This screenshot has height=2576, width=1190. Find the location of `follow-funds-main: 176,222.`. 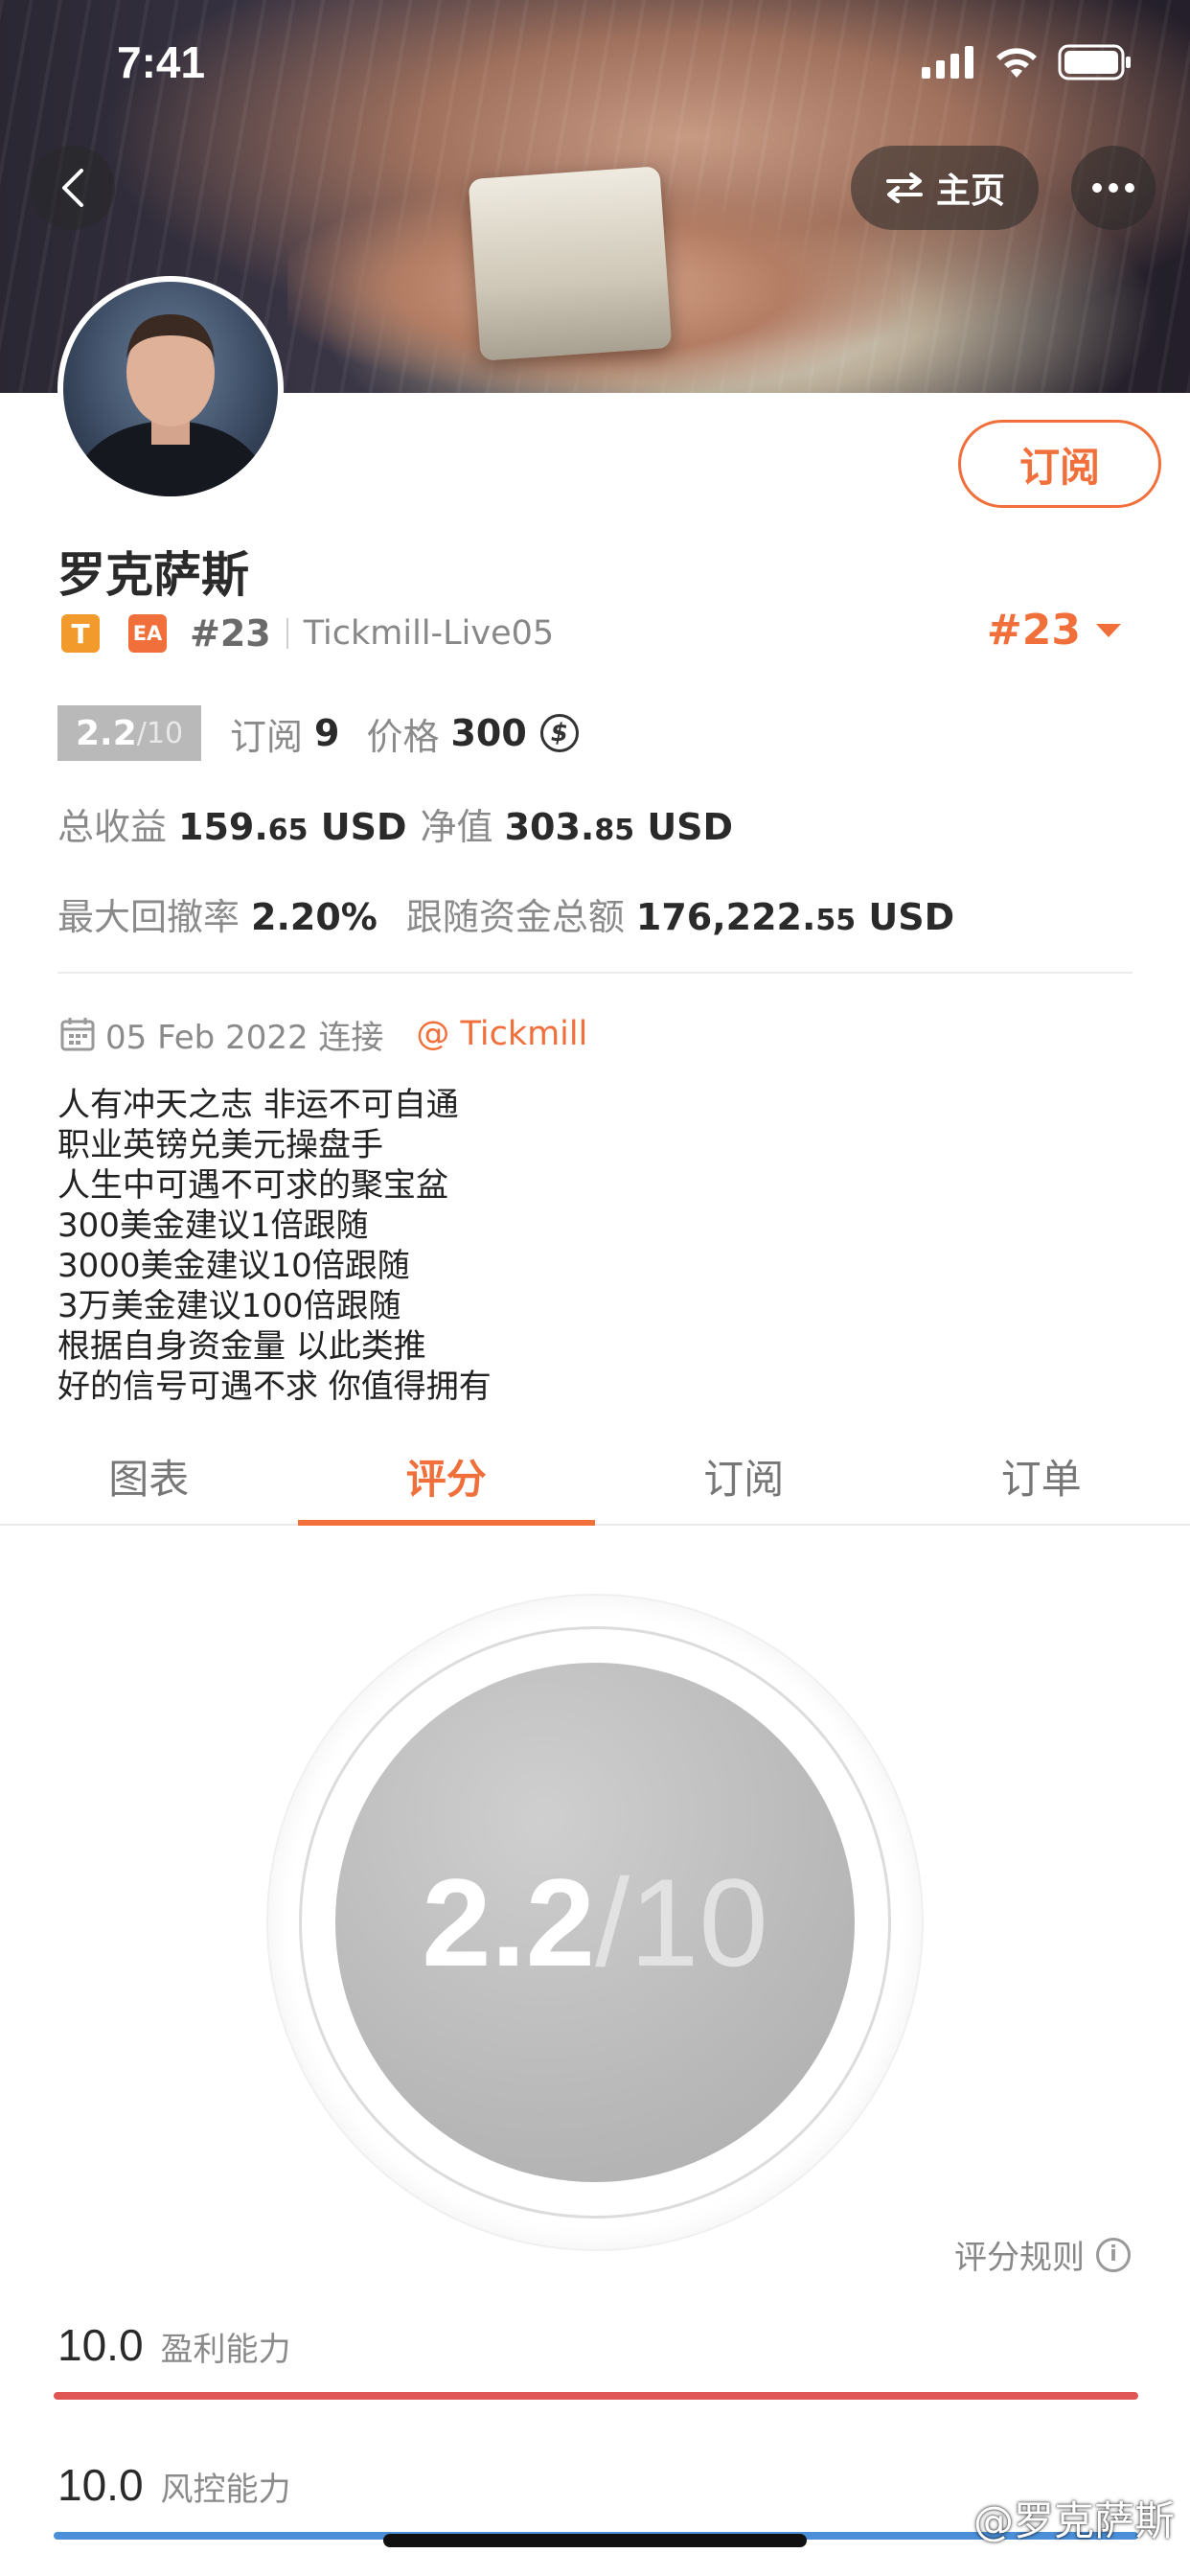

follow-funds-main: 176,222. is located at coordinates (726, 917).